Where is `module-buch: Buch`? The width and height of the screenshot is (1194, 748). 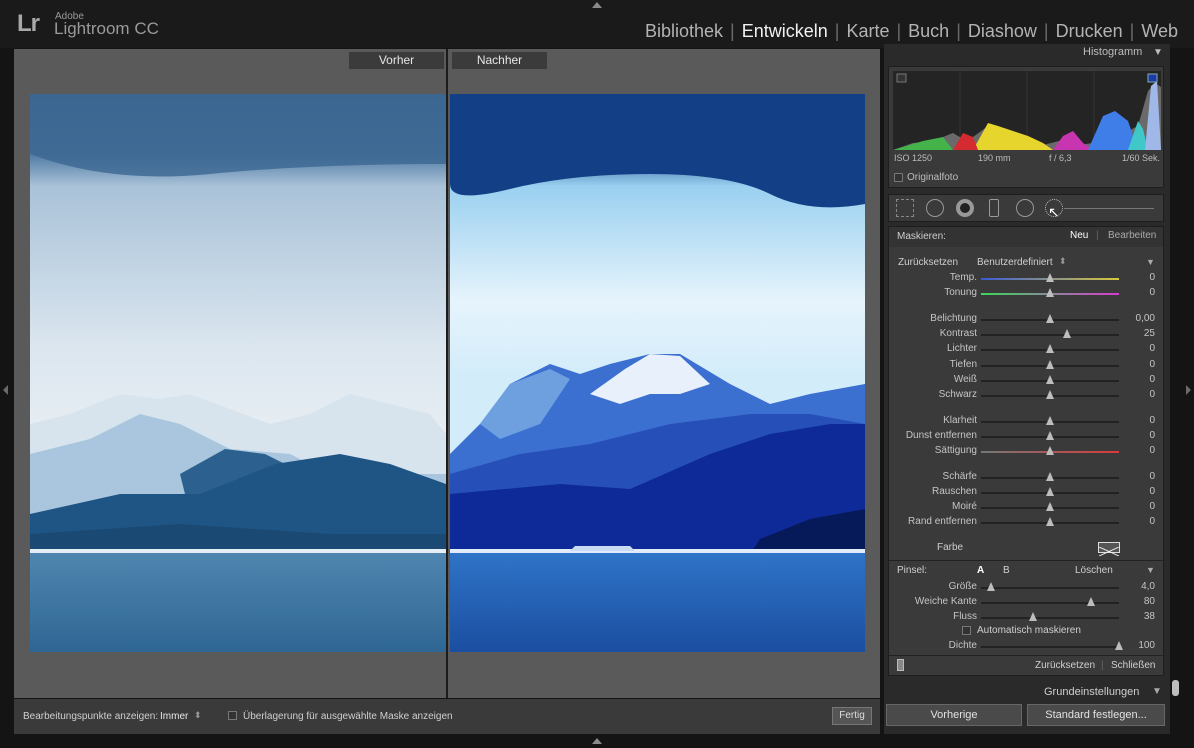
module-buch: Buch is located at coordinates (928, 31).